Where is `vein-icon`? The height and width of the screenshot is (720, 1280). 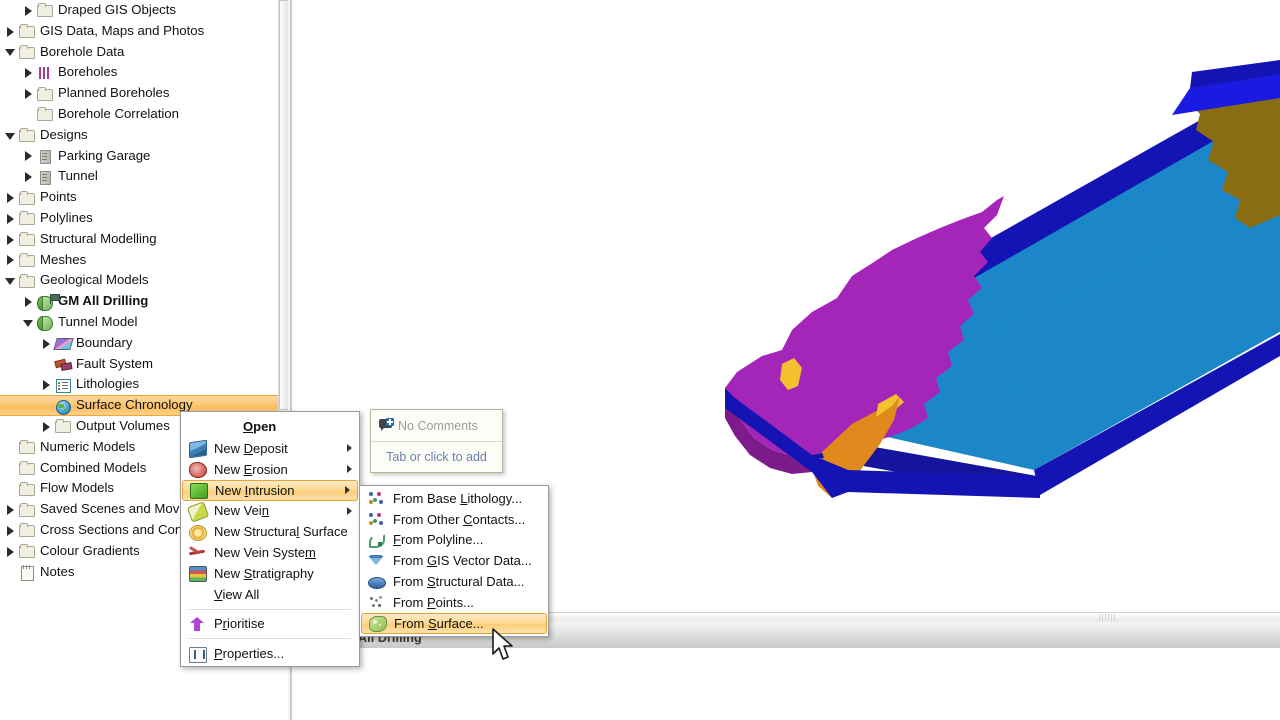 vein-icon is located at coordinates (198, 512).